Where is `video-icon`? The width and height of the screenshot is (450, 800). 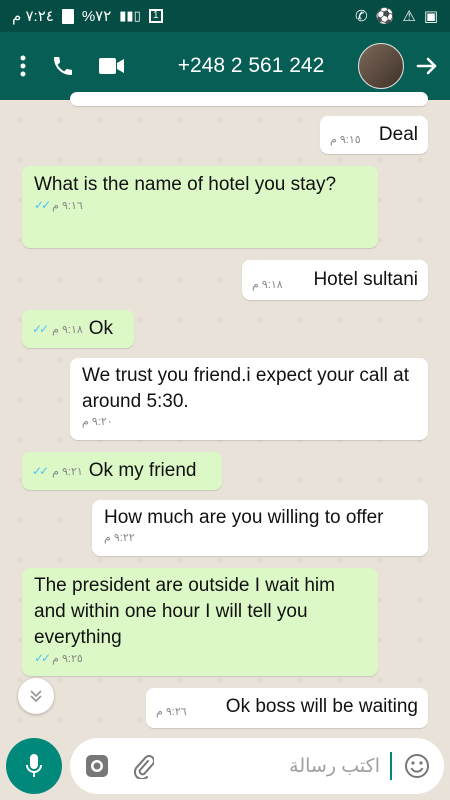
video-icon is located at coordinates (112, 66).